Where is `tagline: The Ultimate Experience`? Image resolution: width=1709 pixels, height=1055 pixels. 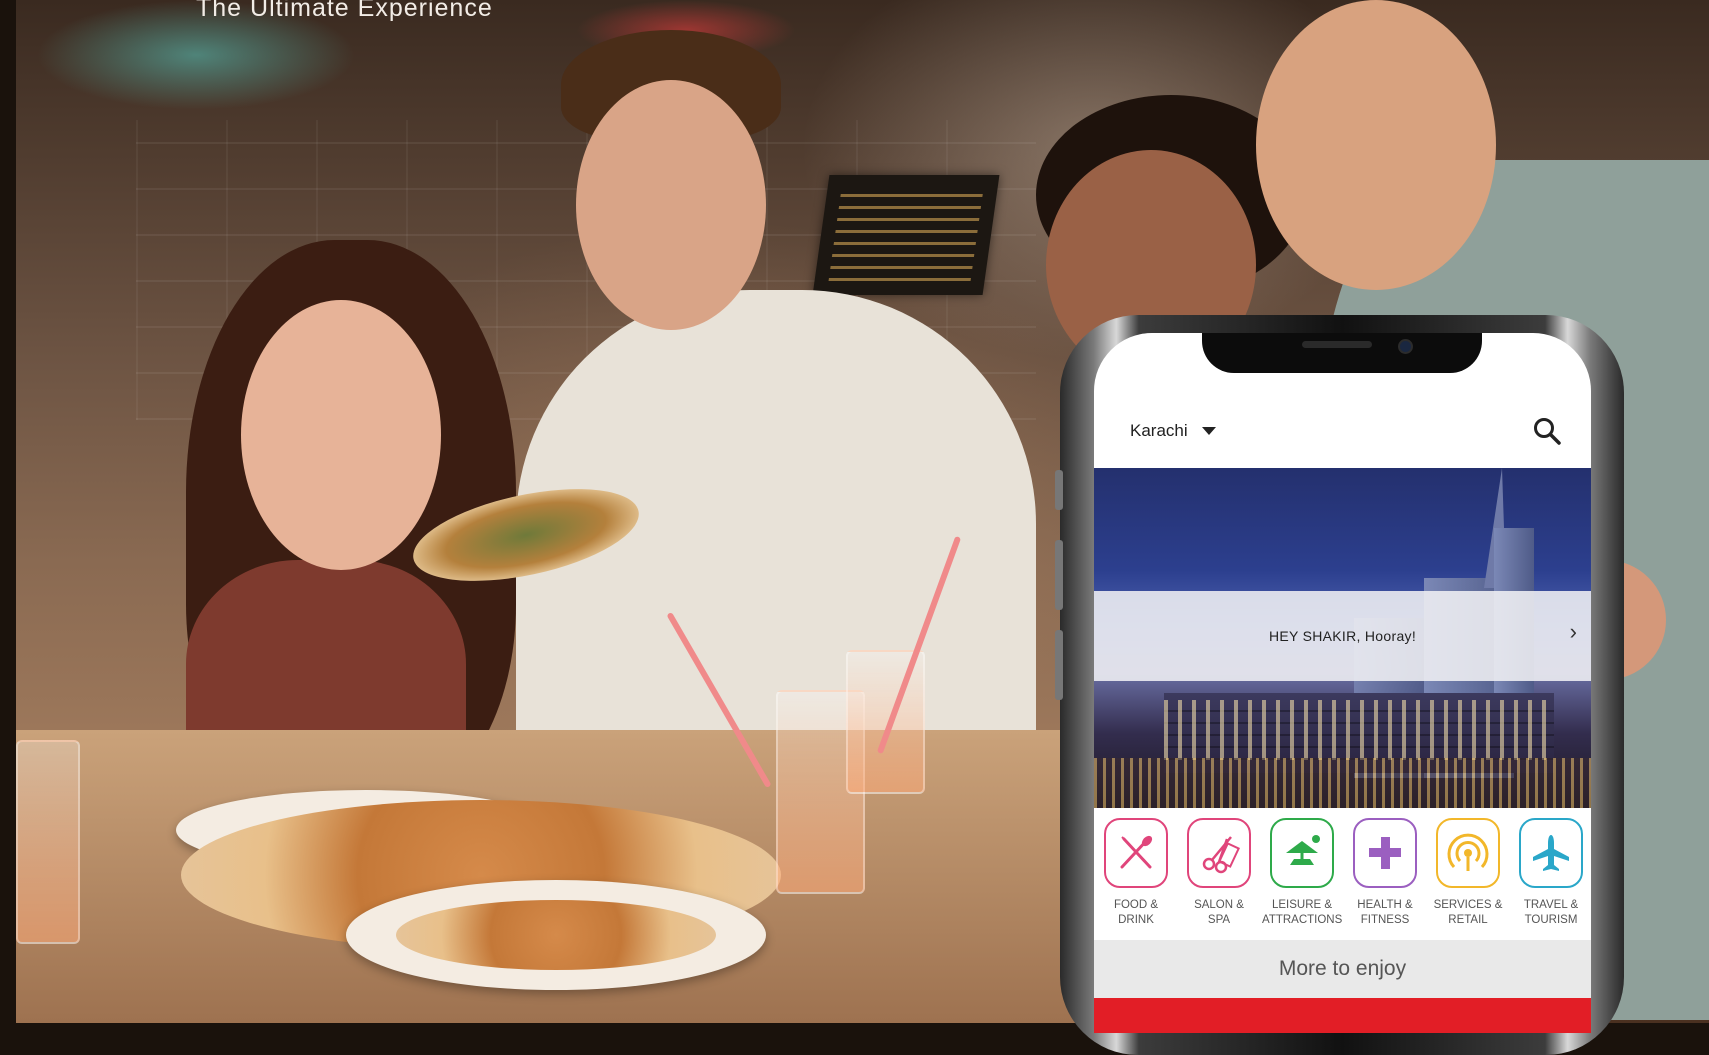 tagline: The Ultimate Experience is located at coordinates (344, 11).